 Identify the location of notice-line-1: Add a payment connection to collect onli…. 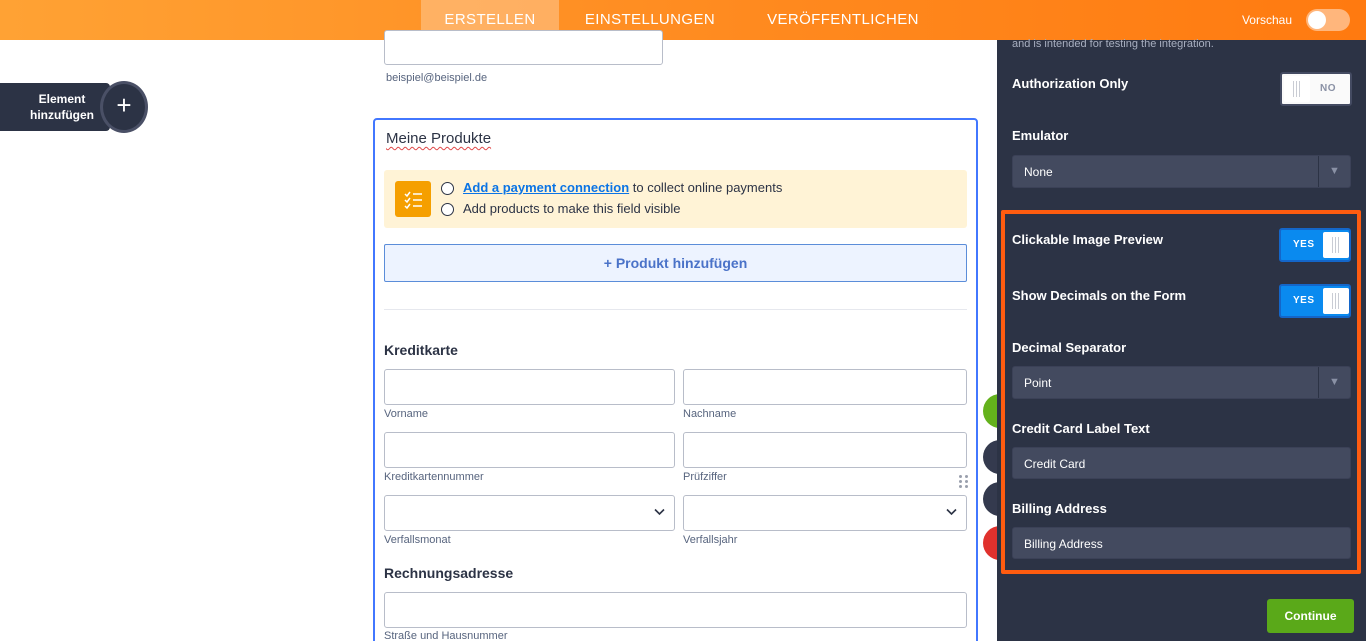
(622, 187).